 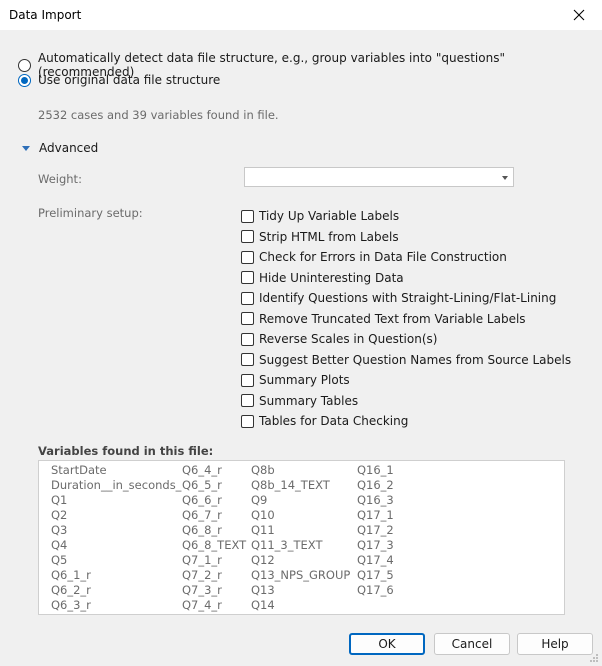 What do you see at coordinates (375, 590) in the screenshot?
I see `variable-item: Q17_6` at bounding box center [375, 590].